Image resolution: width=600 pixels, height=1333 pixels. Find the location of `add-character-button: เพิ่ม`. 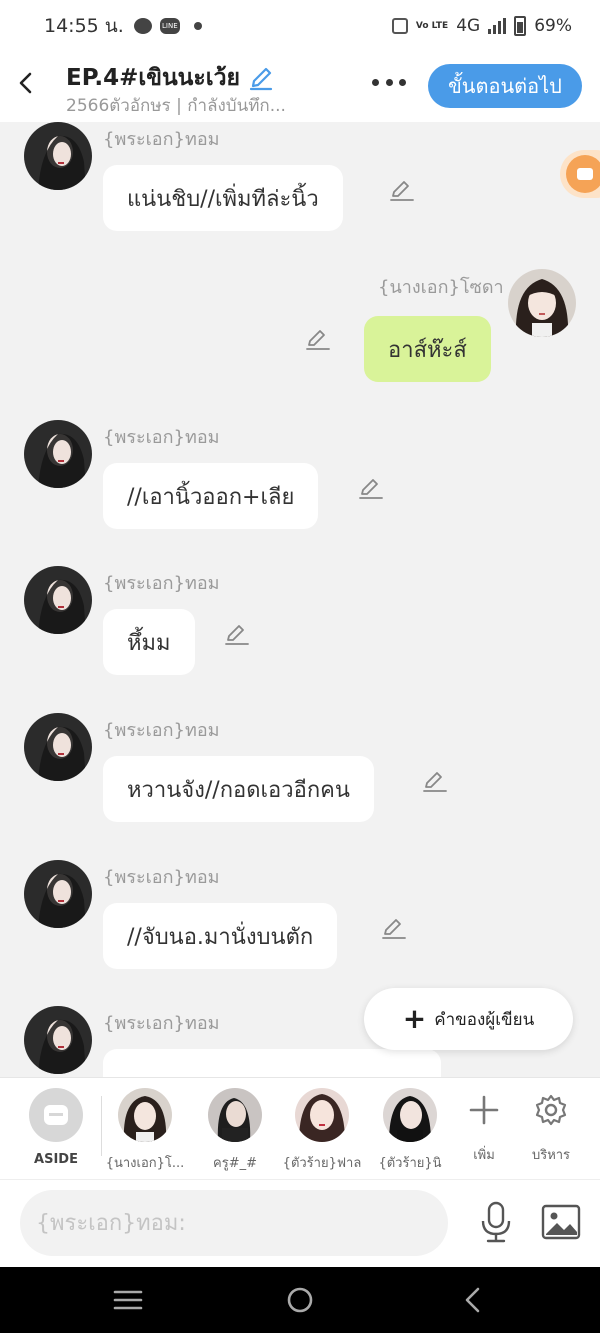

add-character-button: เพิ่ม is located at coordinates (484, 1127).